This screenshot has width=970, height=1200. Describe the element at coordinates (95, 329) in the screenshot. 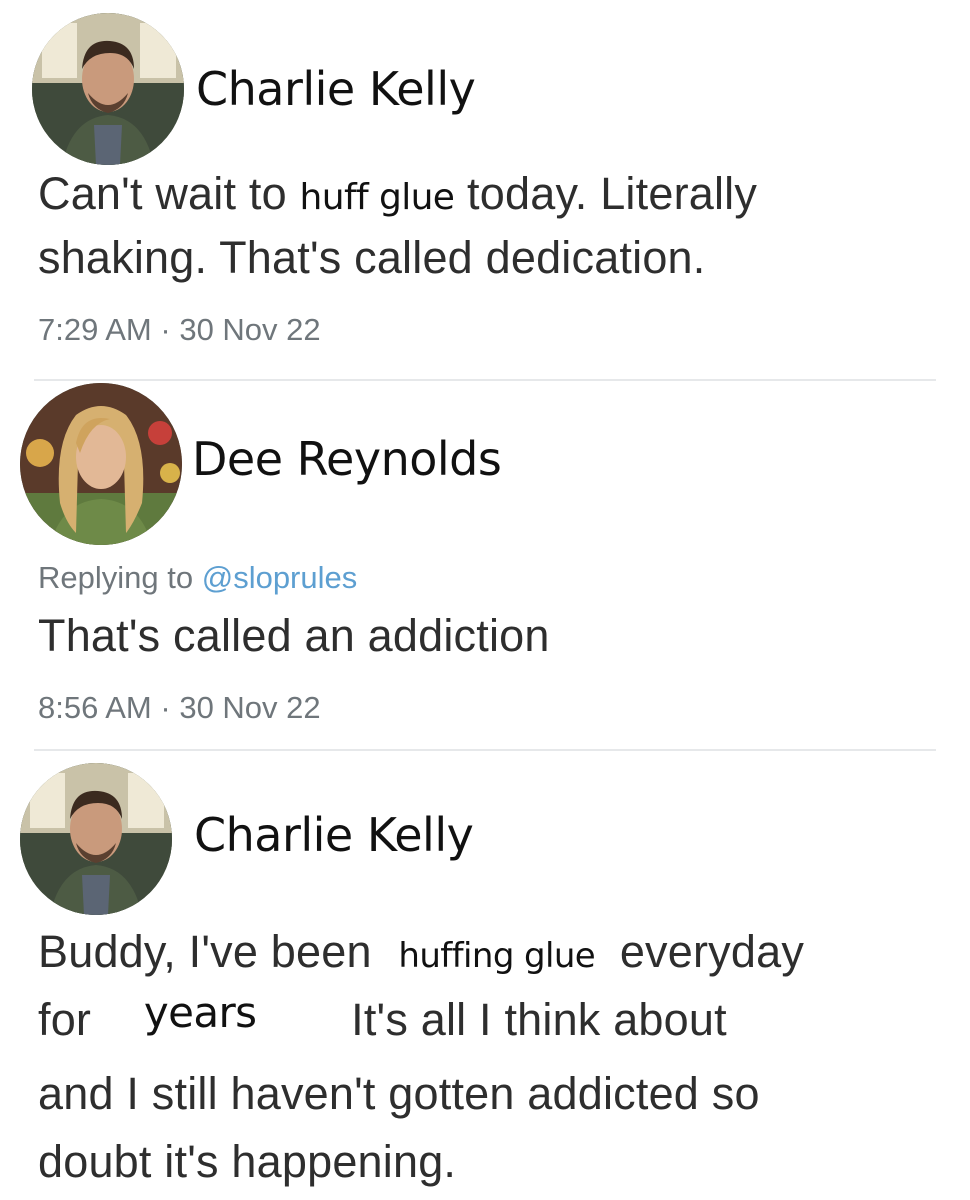

I see `tweet-time: 7:29 AM` at that location.